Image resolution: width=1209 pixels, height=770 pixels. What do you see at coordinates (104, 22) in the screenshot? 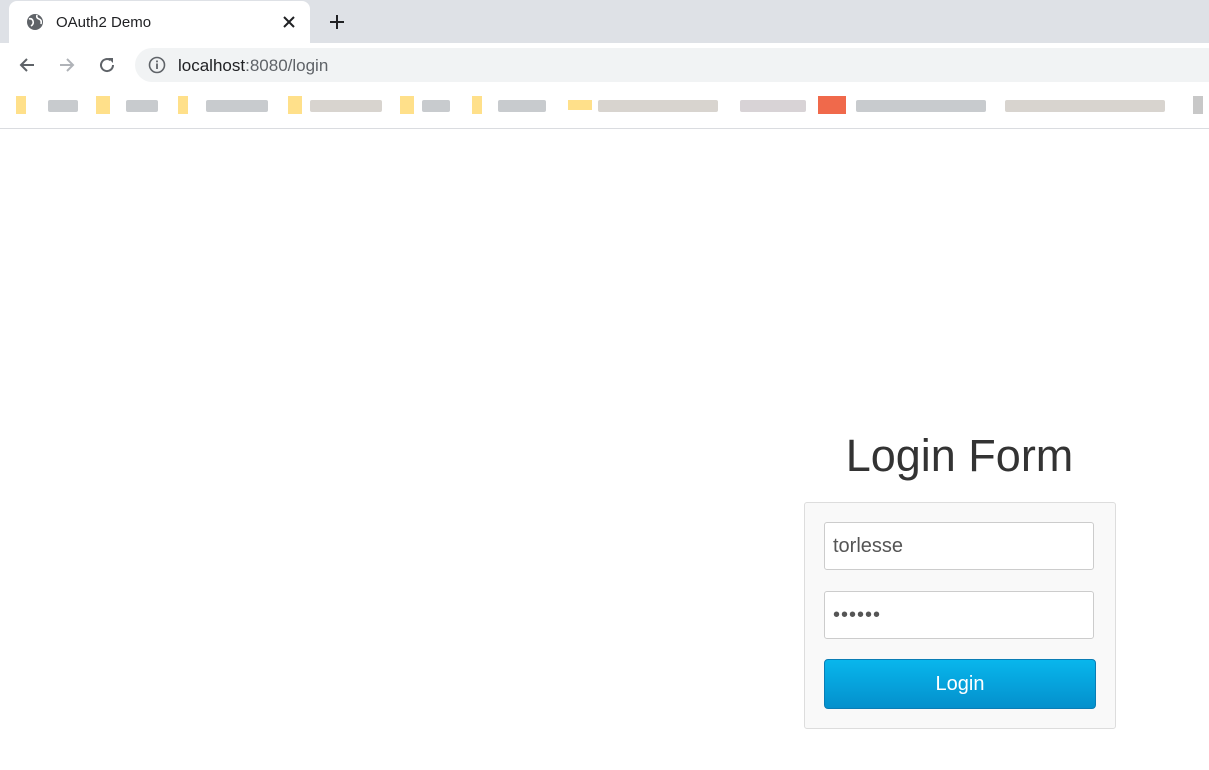
I see `tab-title: OAuth2 Demo` at bounding box center [104, 22].